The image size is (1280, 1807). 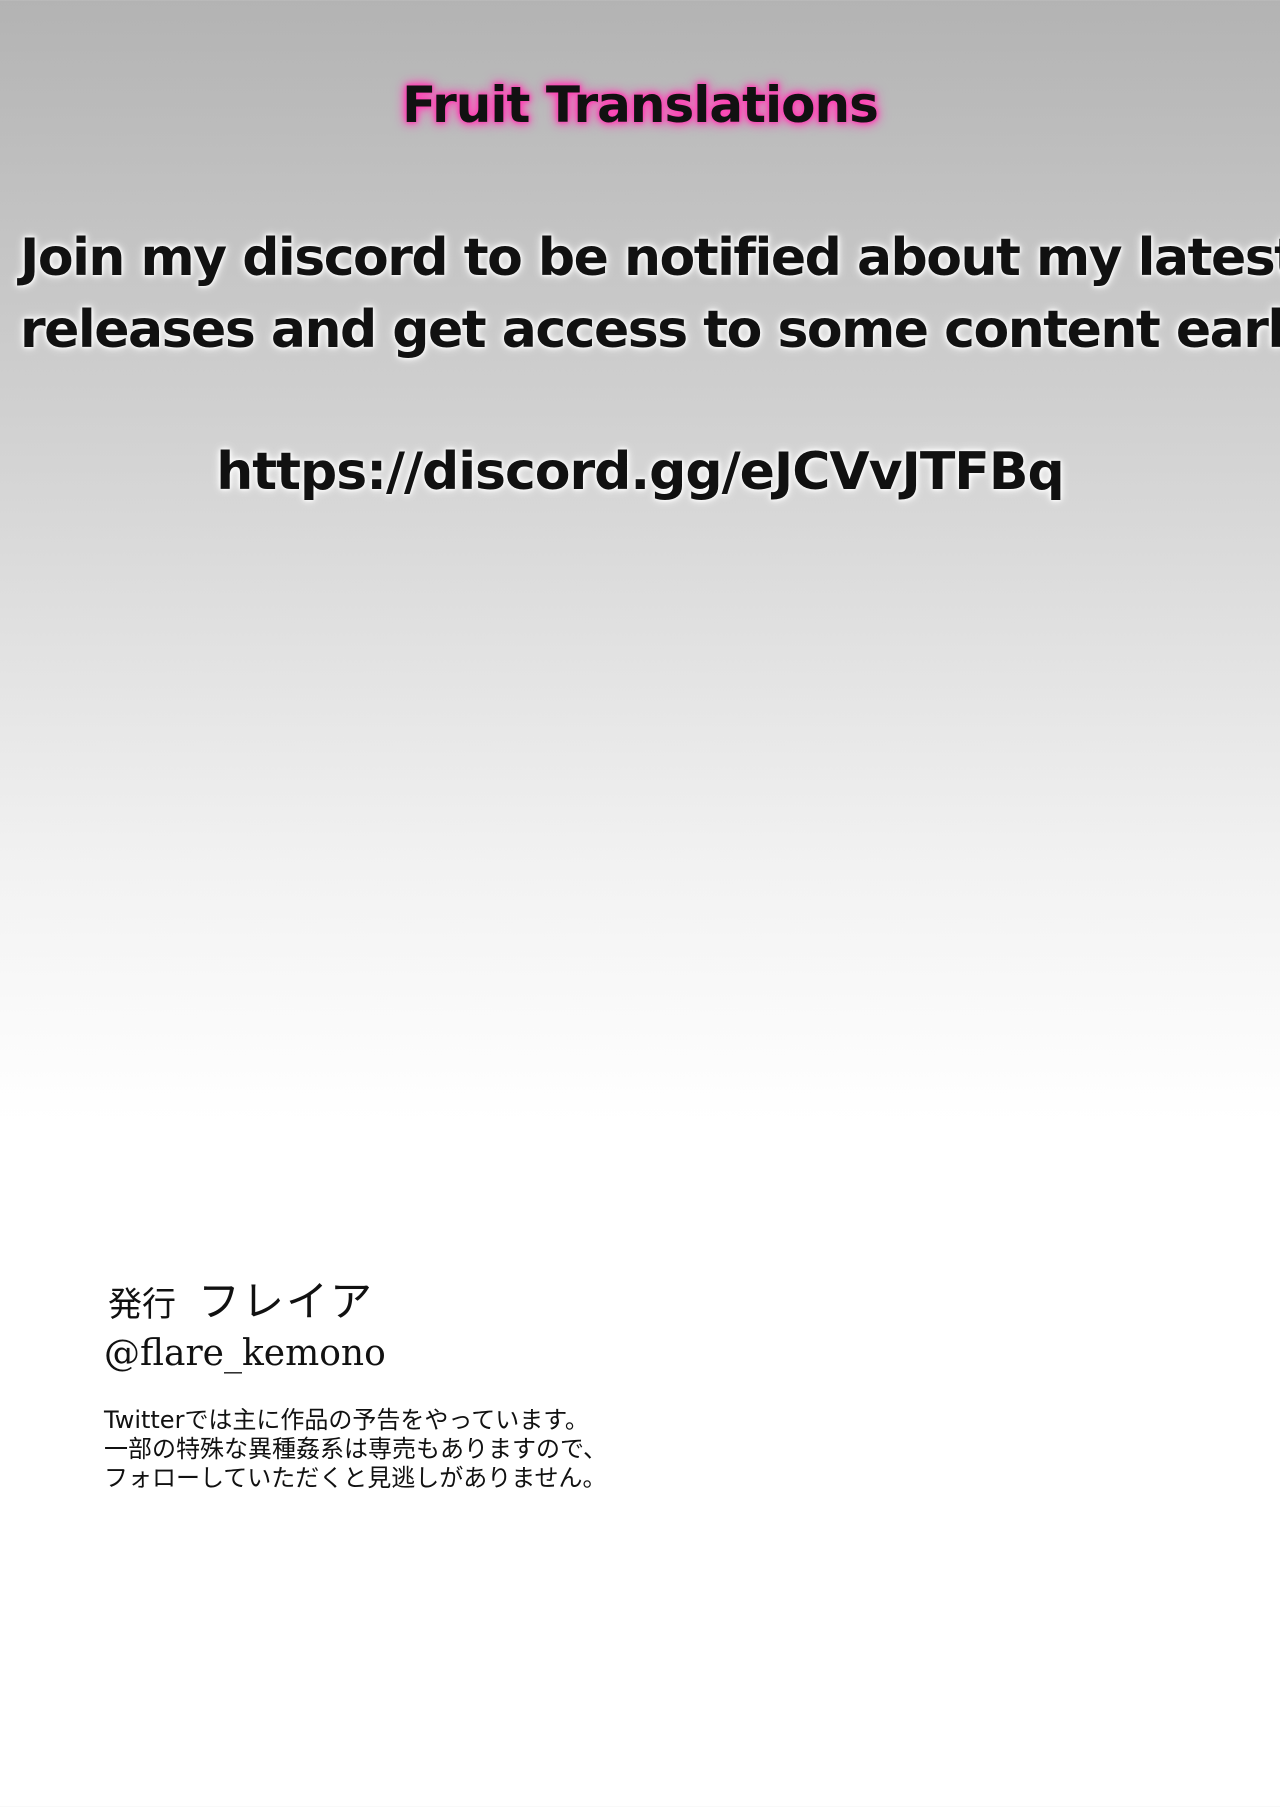 What do you see at coordinates (355, 1478) in the screenshot?
I see `description-line-3: フォローしていただくと見逃しがありません。` at bounding box center [355, 1478].